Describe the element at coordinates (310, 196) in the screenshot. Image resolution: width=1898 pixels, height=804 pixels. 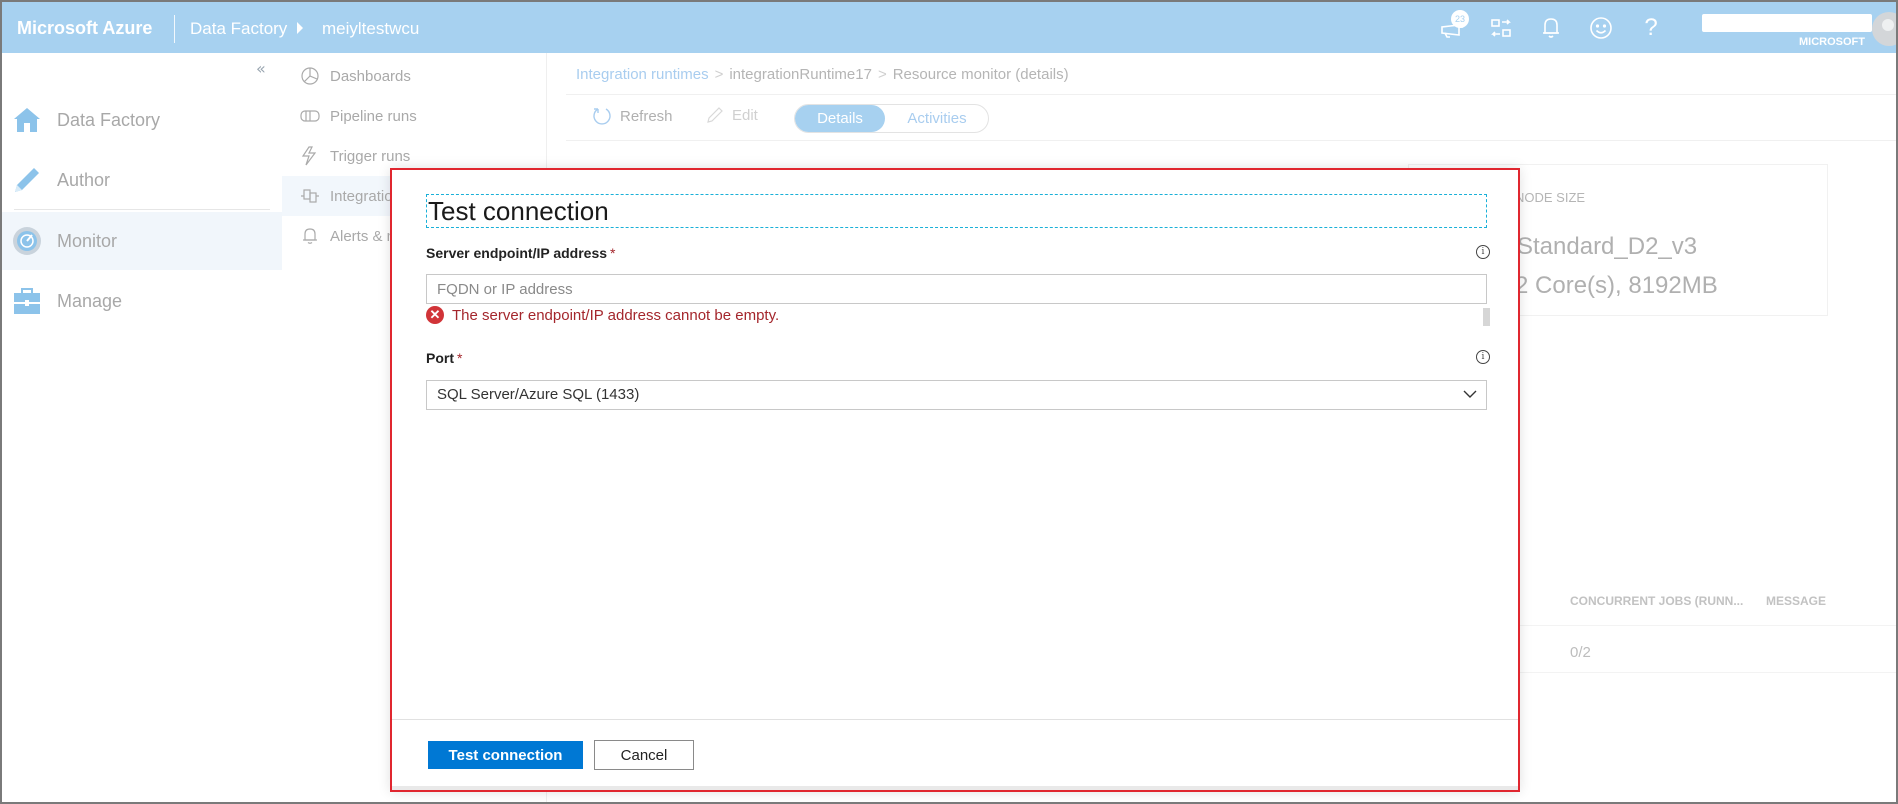
I see `runtime-icon` at that location.